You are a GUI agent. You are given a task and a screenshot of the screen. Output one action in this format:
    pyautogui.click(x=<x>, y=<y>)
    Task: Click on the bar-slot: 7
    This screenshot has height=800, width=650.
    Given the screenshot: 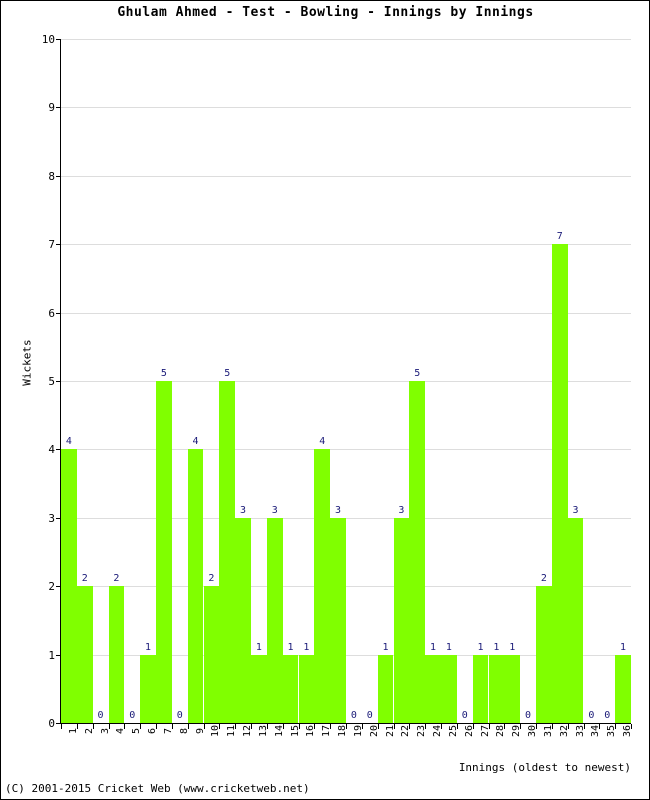 What is the action you would take?
    pyautogui.click(x=559, y=381)
    